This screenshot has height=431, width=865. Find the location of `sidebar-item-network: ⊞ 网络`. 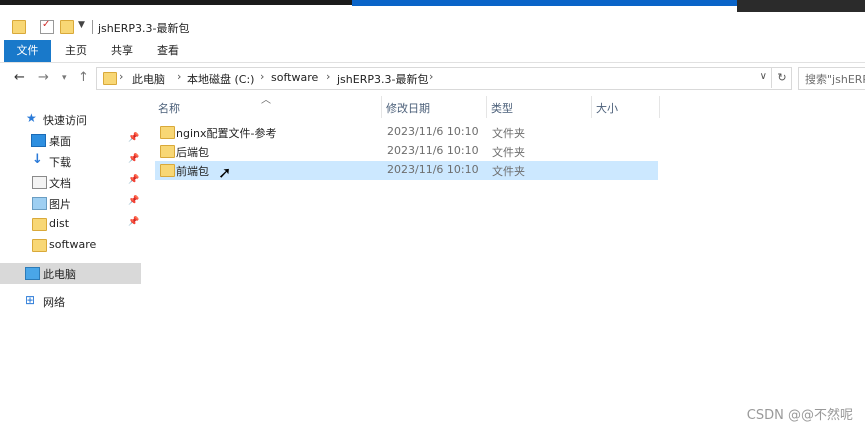

sidebar-item-network: ⊞ 网络 is located at coordinates (70, 301).